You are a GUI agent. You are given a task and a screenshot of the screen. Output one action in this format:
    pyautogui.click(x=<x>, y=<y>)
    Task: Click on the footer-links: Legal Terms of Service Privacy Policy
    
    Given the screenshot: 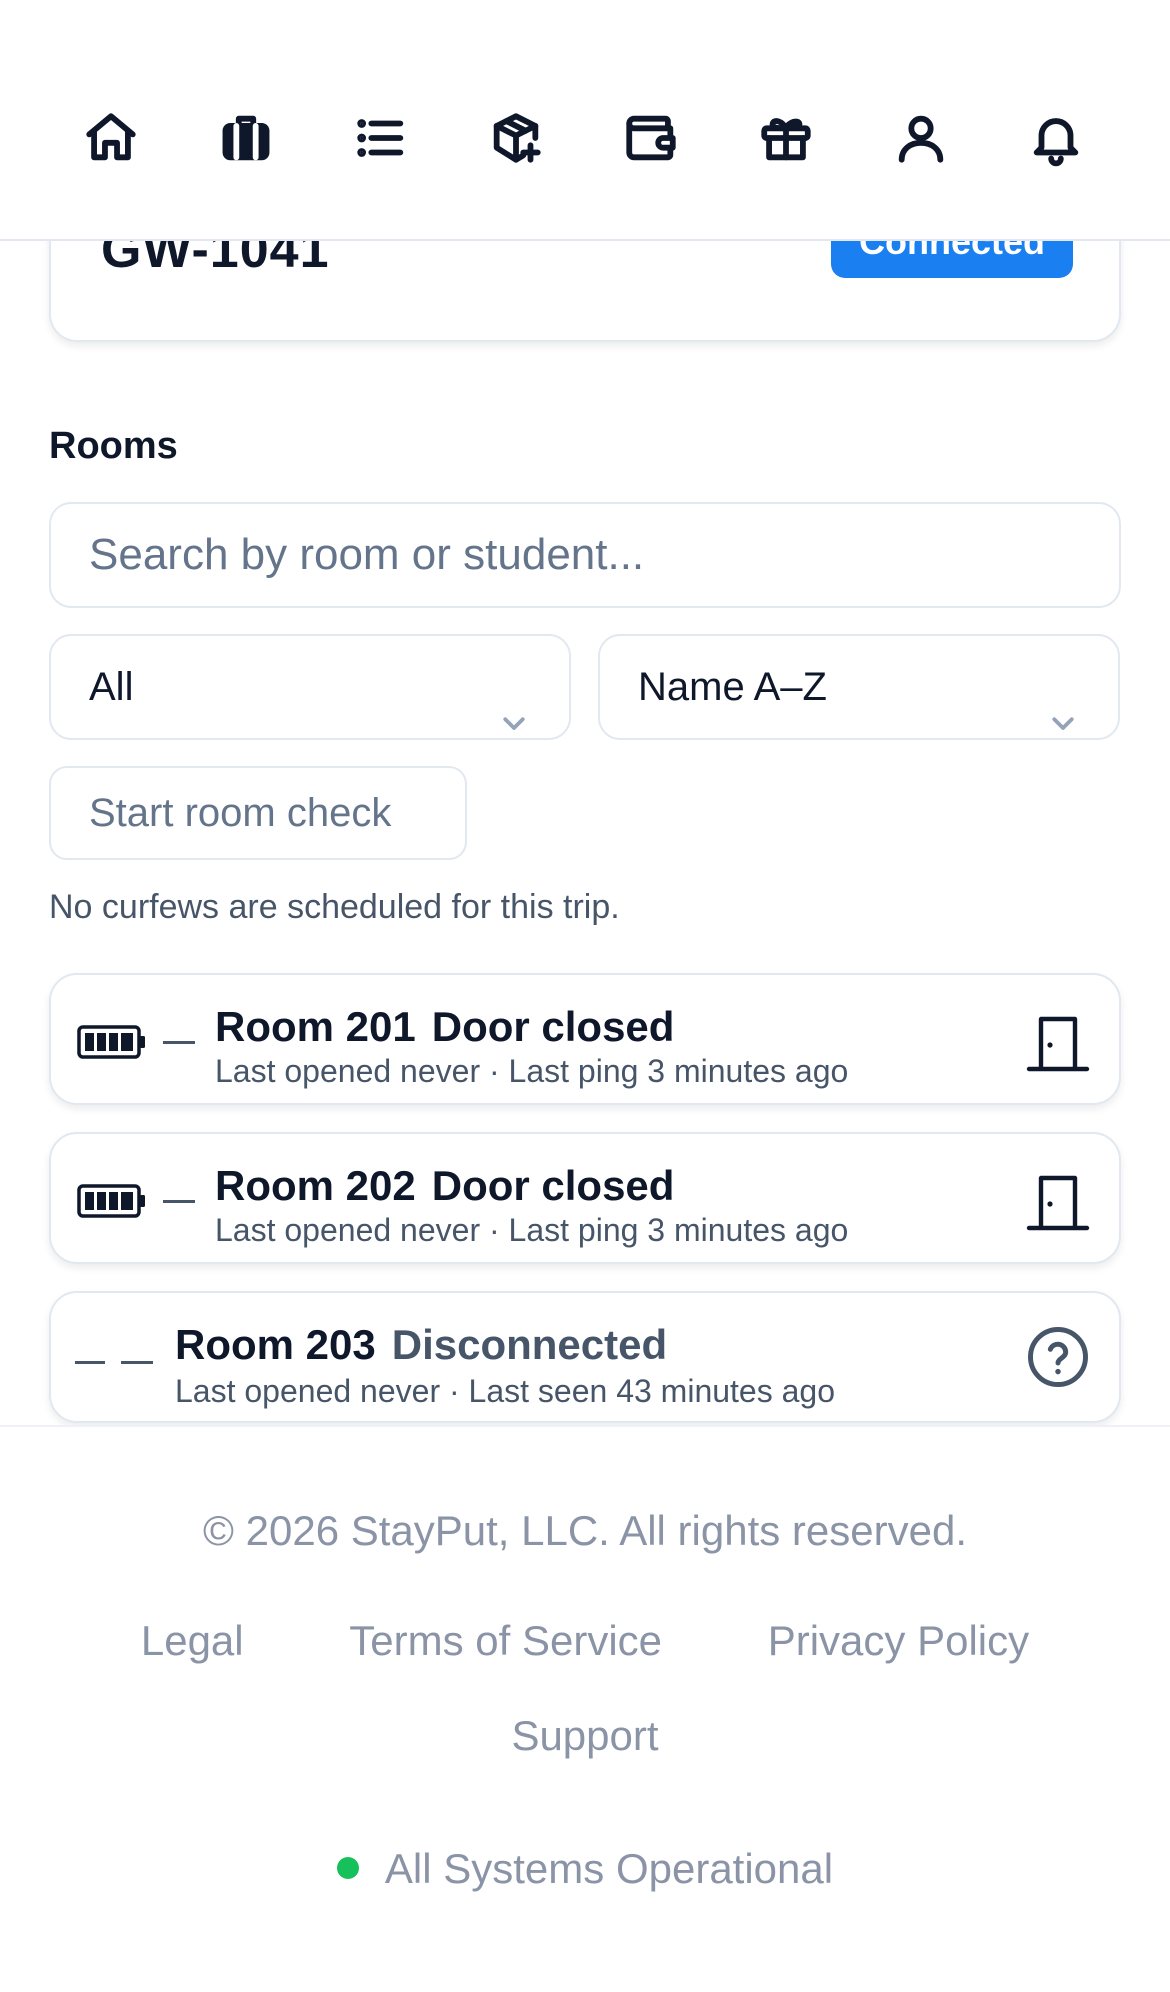 What is the action you would take?
    pyautogui.click(x=585, y=1641)
    